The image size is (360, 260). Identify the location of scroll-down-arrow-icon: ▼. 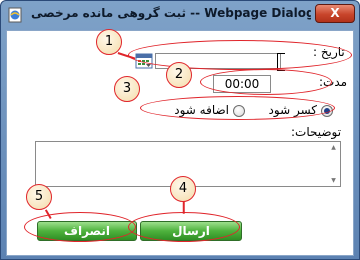
(333, 180).